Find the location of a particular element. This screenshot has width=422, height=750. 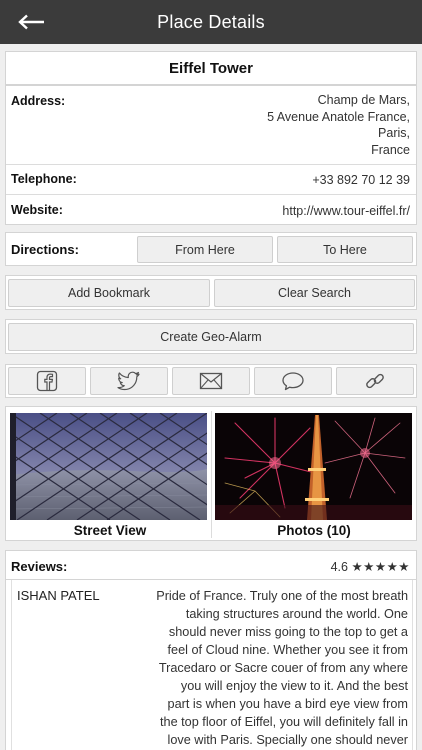

share-card is located at coordinates (211, 381).